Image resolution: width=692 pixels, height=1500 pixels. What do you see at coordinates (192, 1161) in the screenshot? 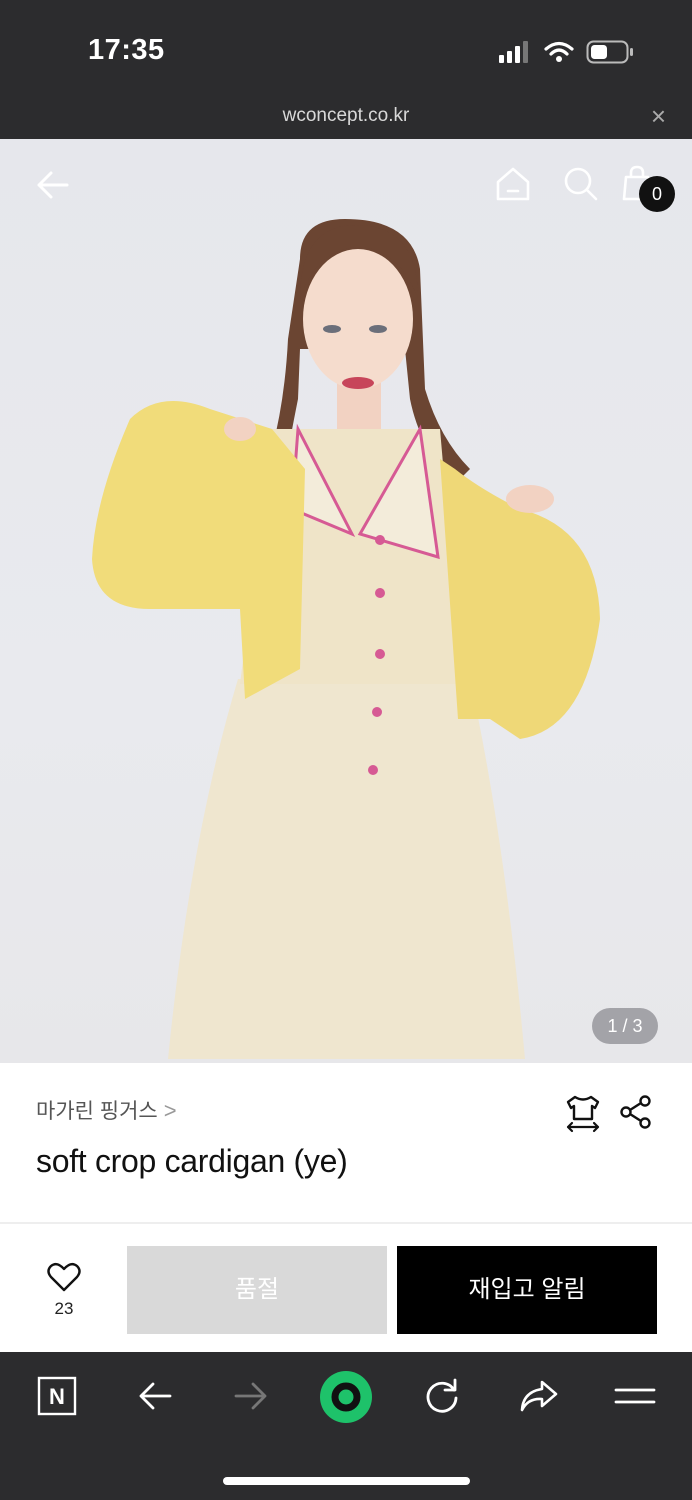
I see `product-name: soft crop cardigan (ye)` at bounding box center [192, 1161].